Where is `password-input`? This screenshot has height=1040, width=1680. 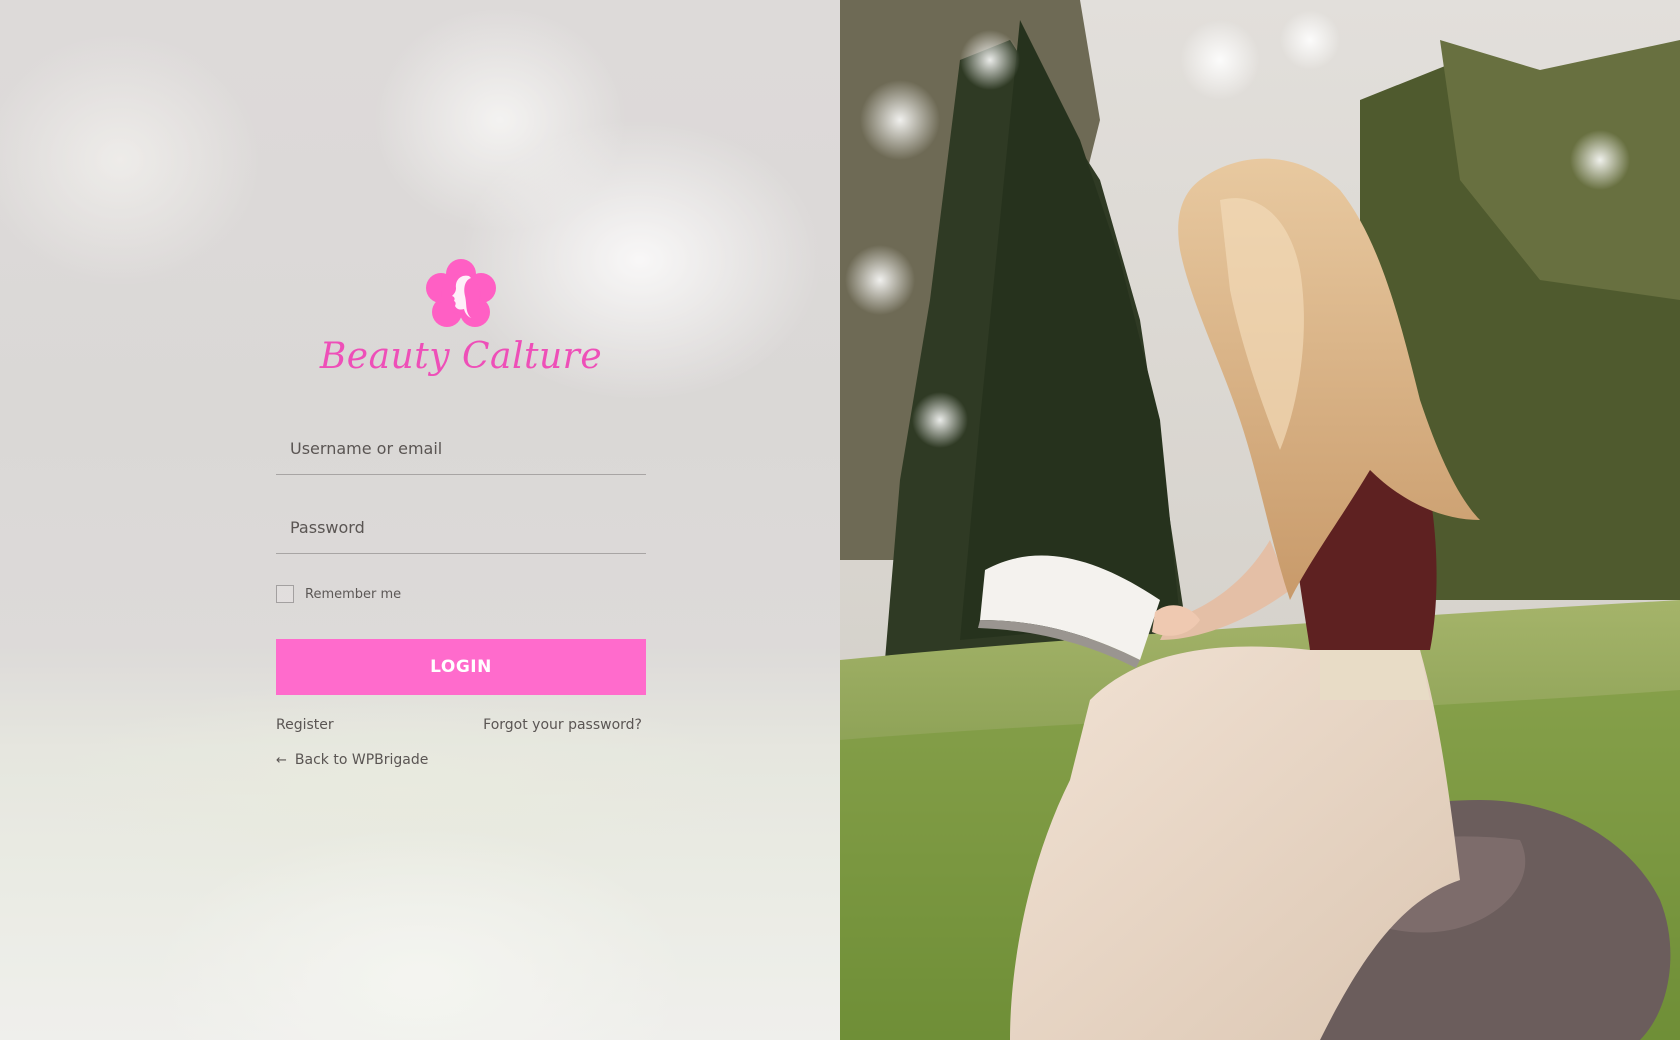 password-input is located at coordinates (461, 527).